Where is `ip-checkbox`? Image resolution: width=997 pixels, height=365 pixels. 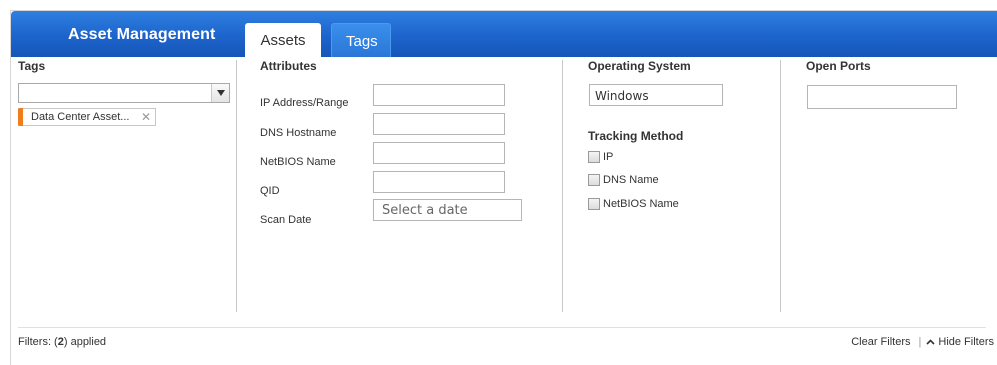
ip-checkbox is located at coordinates (594, 157).